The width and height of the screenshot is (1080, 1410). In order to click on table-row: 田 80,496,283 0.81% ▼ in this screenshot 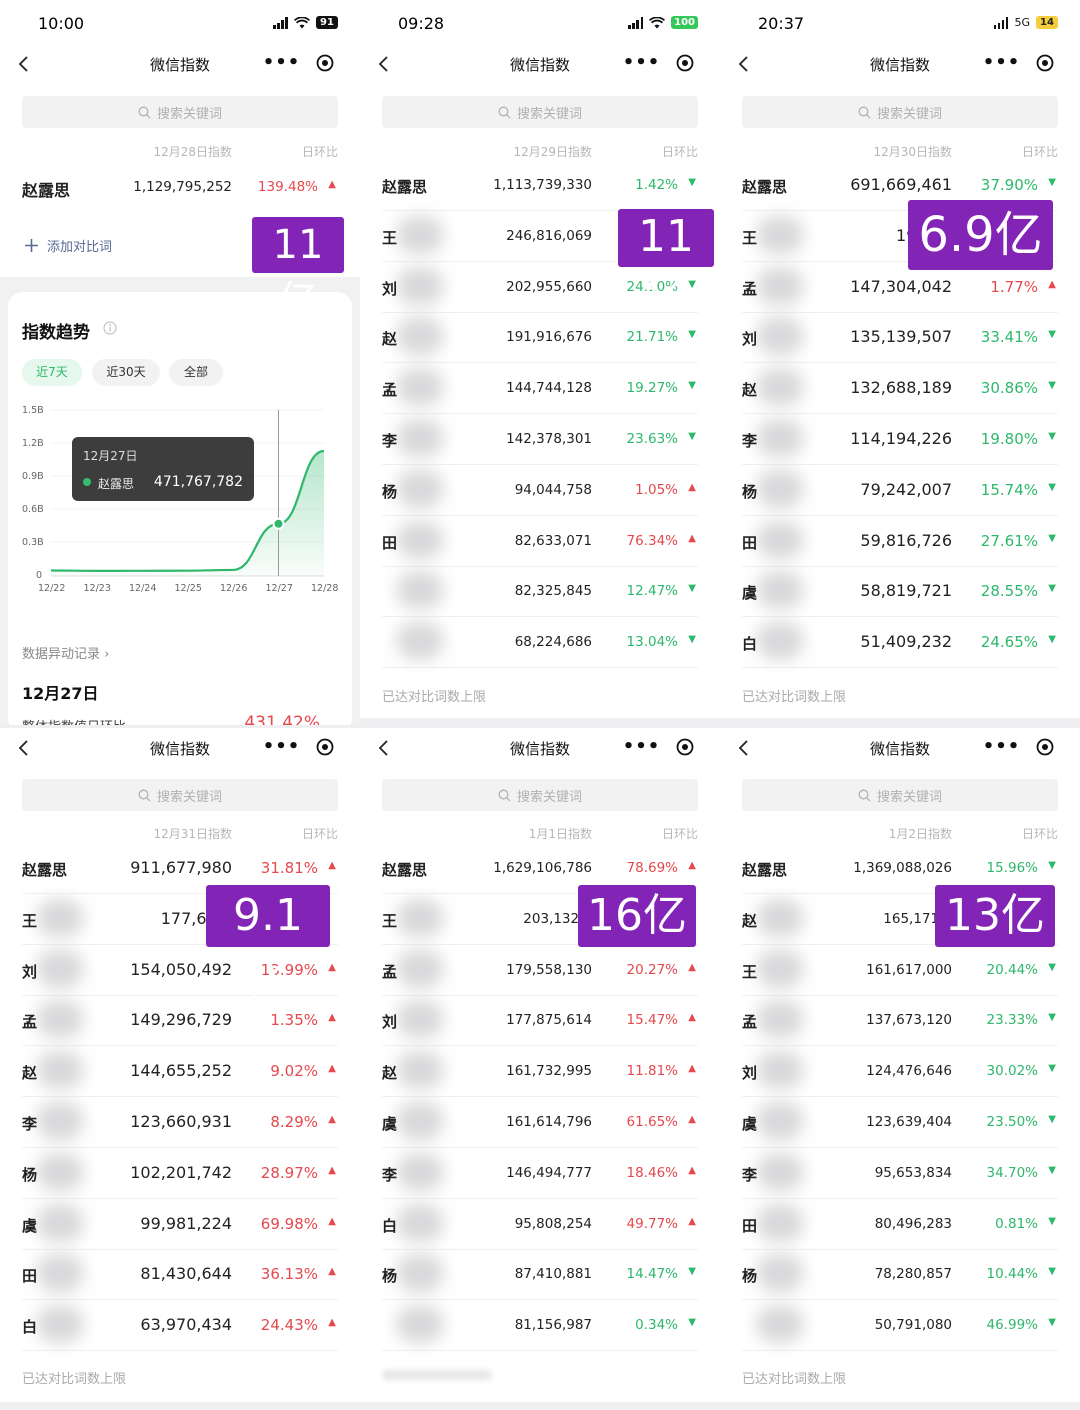, I will do `click(900, 1224)`.